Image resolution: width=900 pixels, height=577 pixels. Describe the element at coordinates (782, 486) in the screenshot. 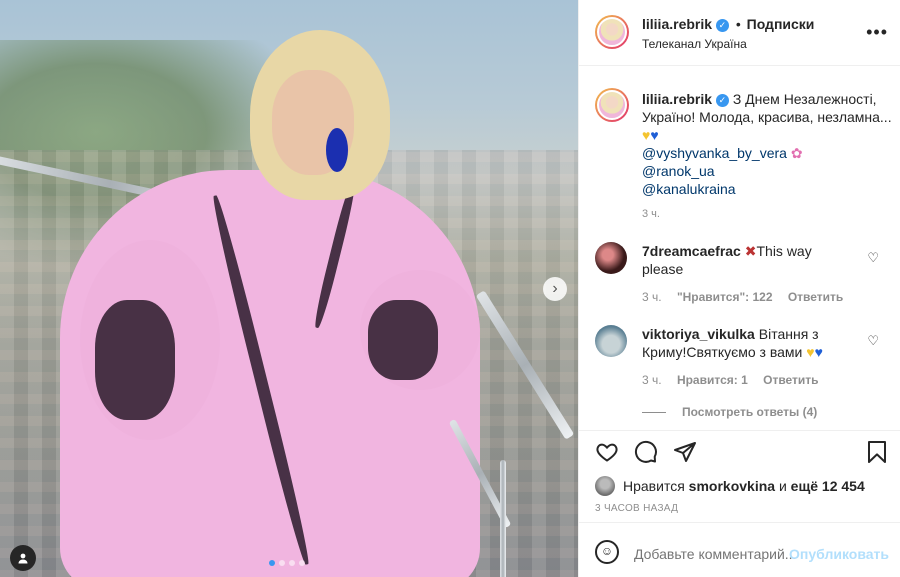

I see `likes-middle: и` at that location.